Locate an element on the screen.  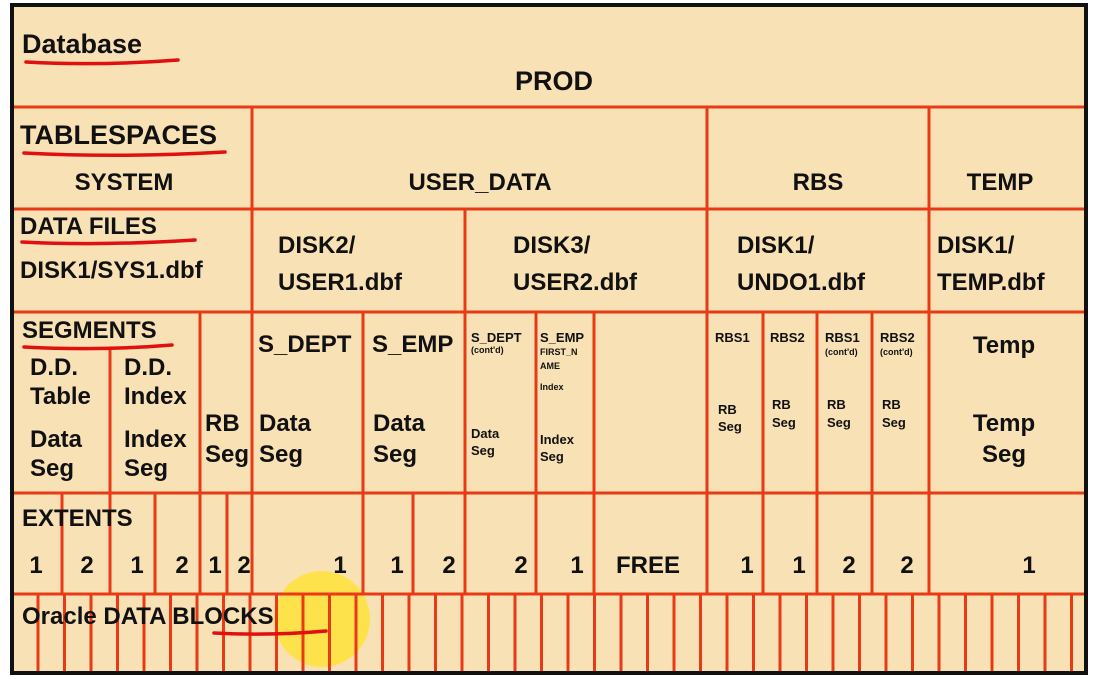
tablespace-system: SYSTEM is located at coordinates (124, 182).